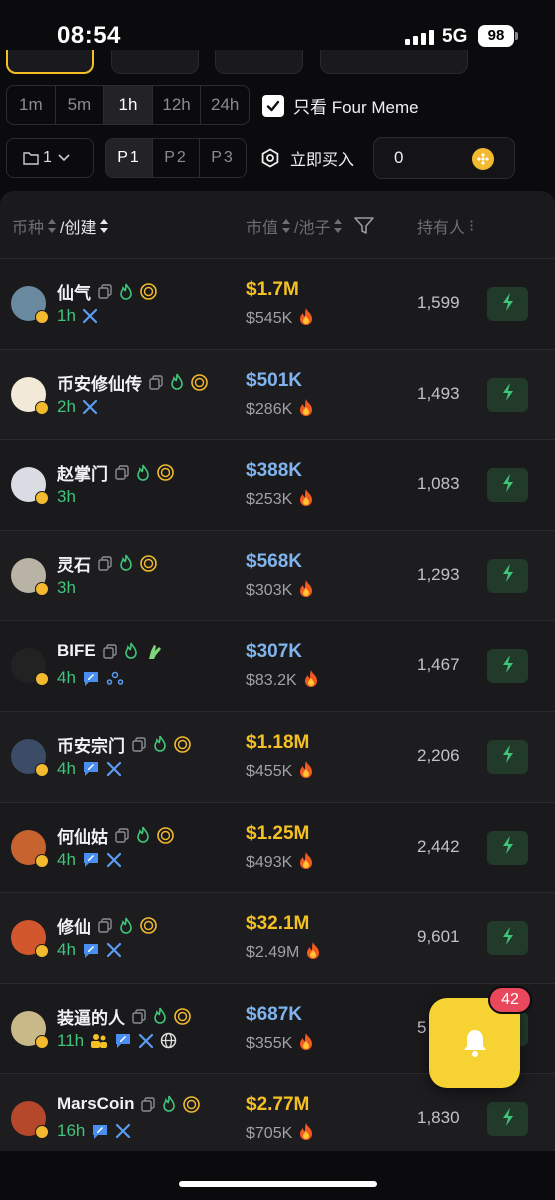 Image resolution: width=555 pixels, height=1200 pixels. Describe the element at coordinates (74, 563) in the screenshot. I see `token-name: 灵石` at that location.